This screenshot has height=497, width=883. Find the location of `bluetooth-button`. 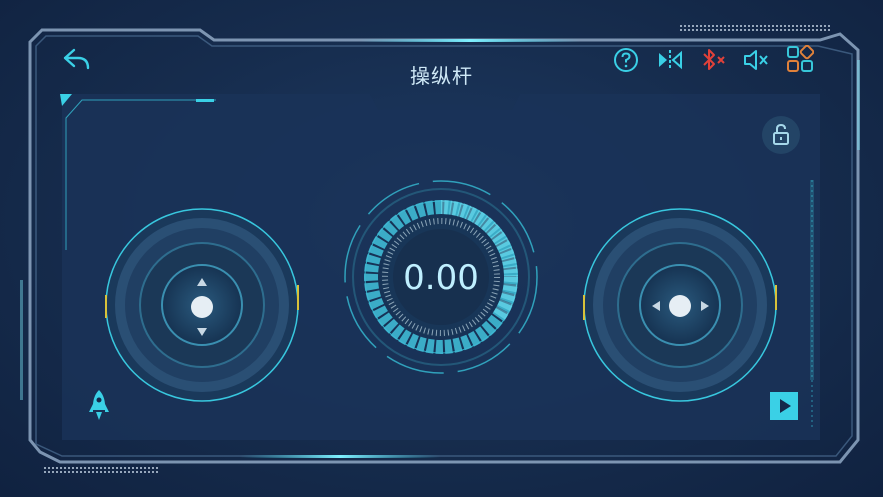

bluetooth-button is located at coordinates (713, 60).